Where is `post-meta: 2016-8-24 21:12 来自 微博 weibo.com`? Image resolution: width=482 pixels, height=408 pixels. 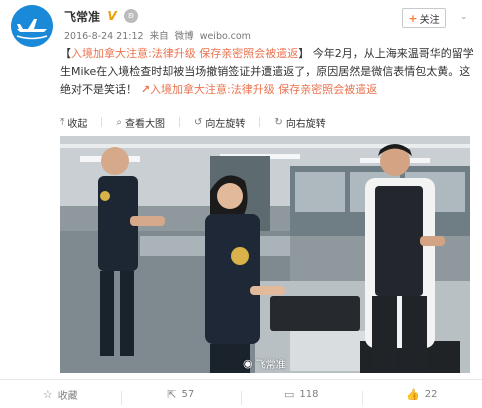 post-meta: 2016-8-24 21:12 来自 微博 weibo.com is located at coordinates (159, 35).